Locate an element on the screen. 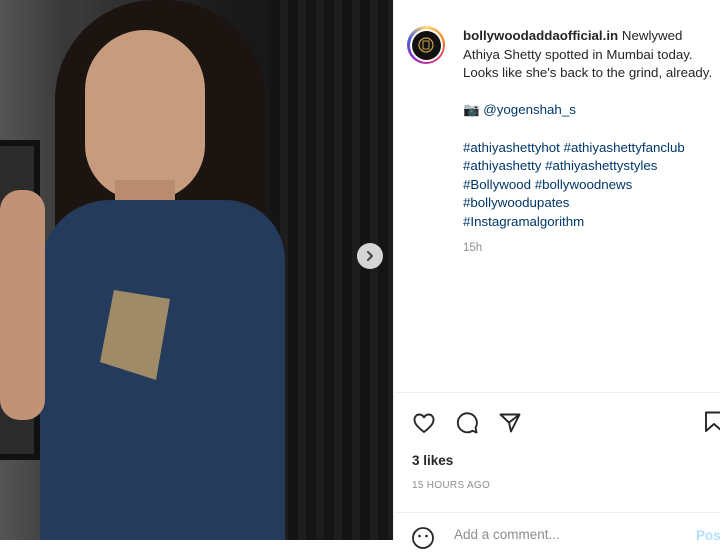 The height and width of the screenshot is (553, 720). likes-count: 3 likes is located at coordinates (432, 460).